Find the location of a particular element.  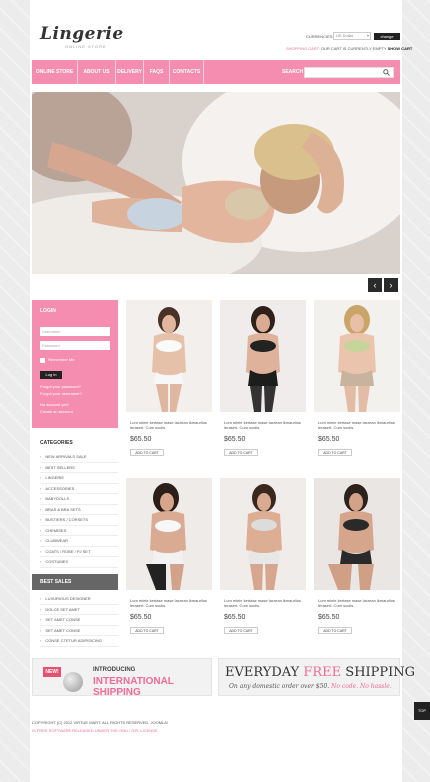

currency-select: US Dollar ▾ is located at coordinates (352, 36).